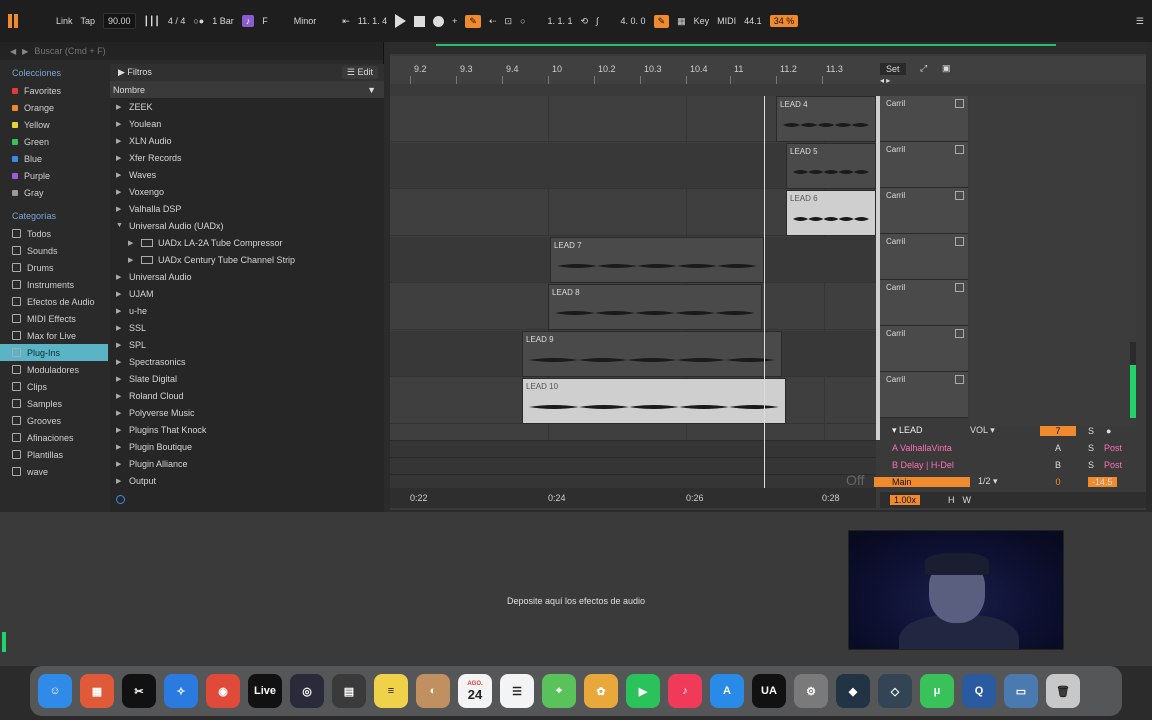  Describe the element at coordinates (727, 691) in the screenshot. I see `app-store-icon: A` at that location.